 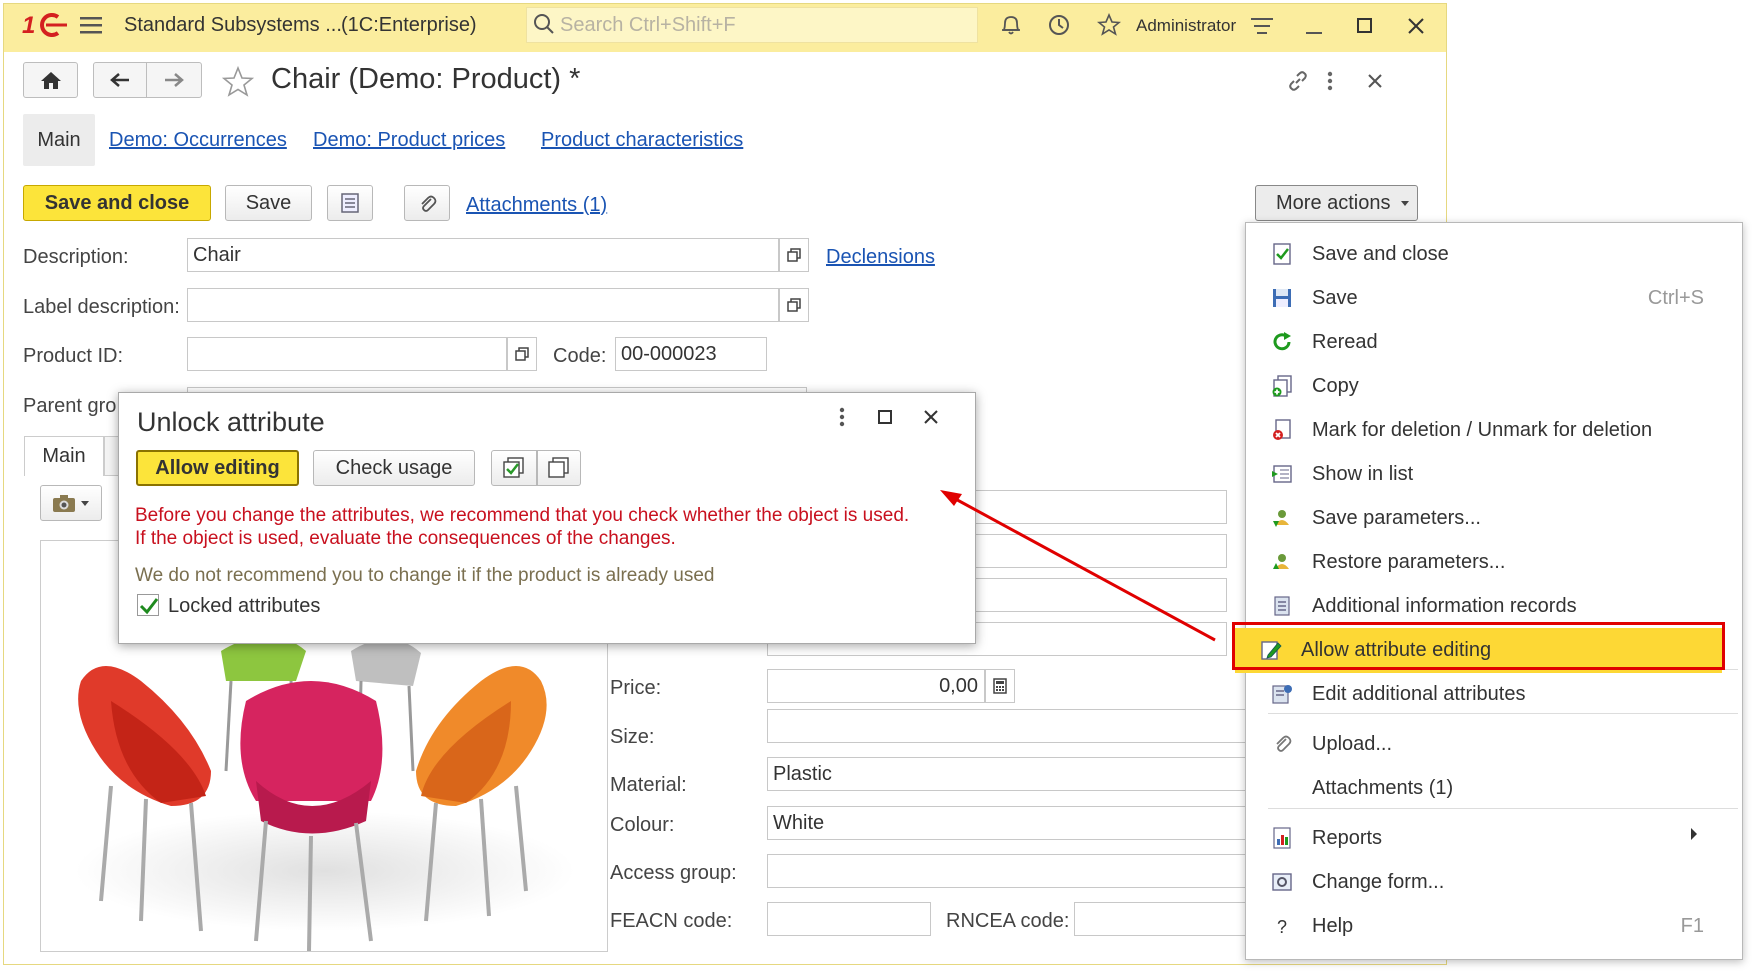 What do you see at coordinates (632, 737) in the screenshot?
I see `size-label: Size:` at bounding box center [632, 737].